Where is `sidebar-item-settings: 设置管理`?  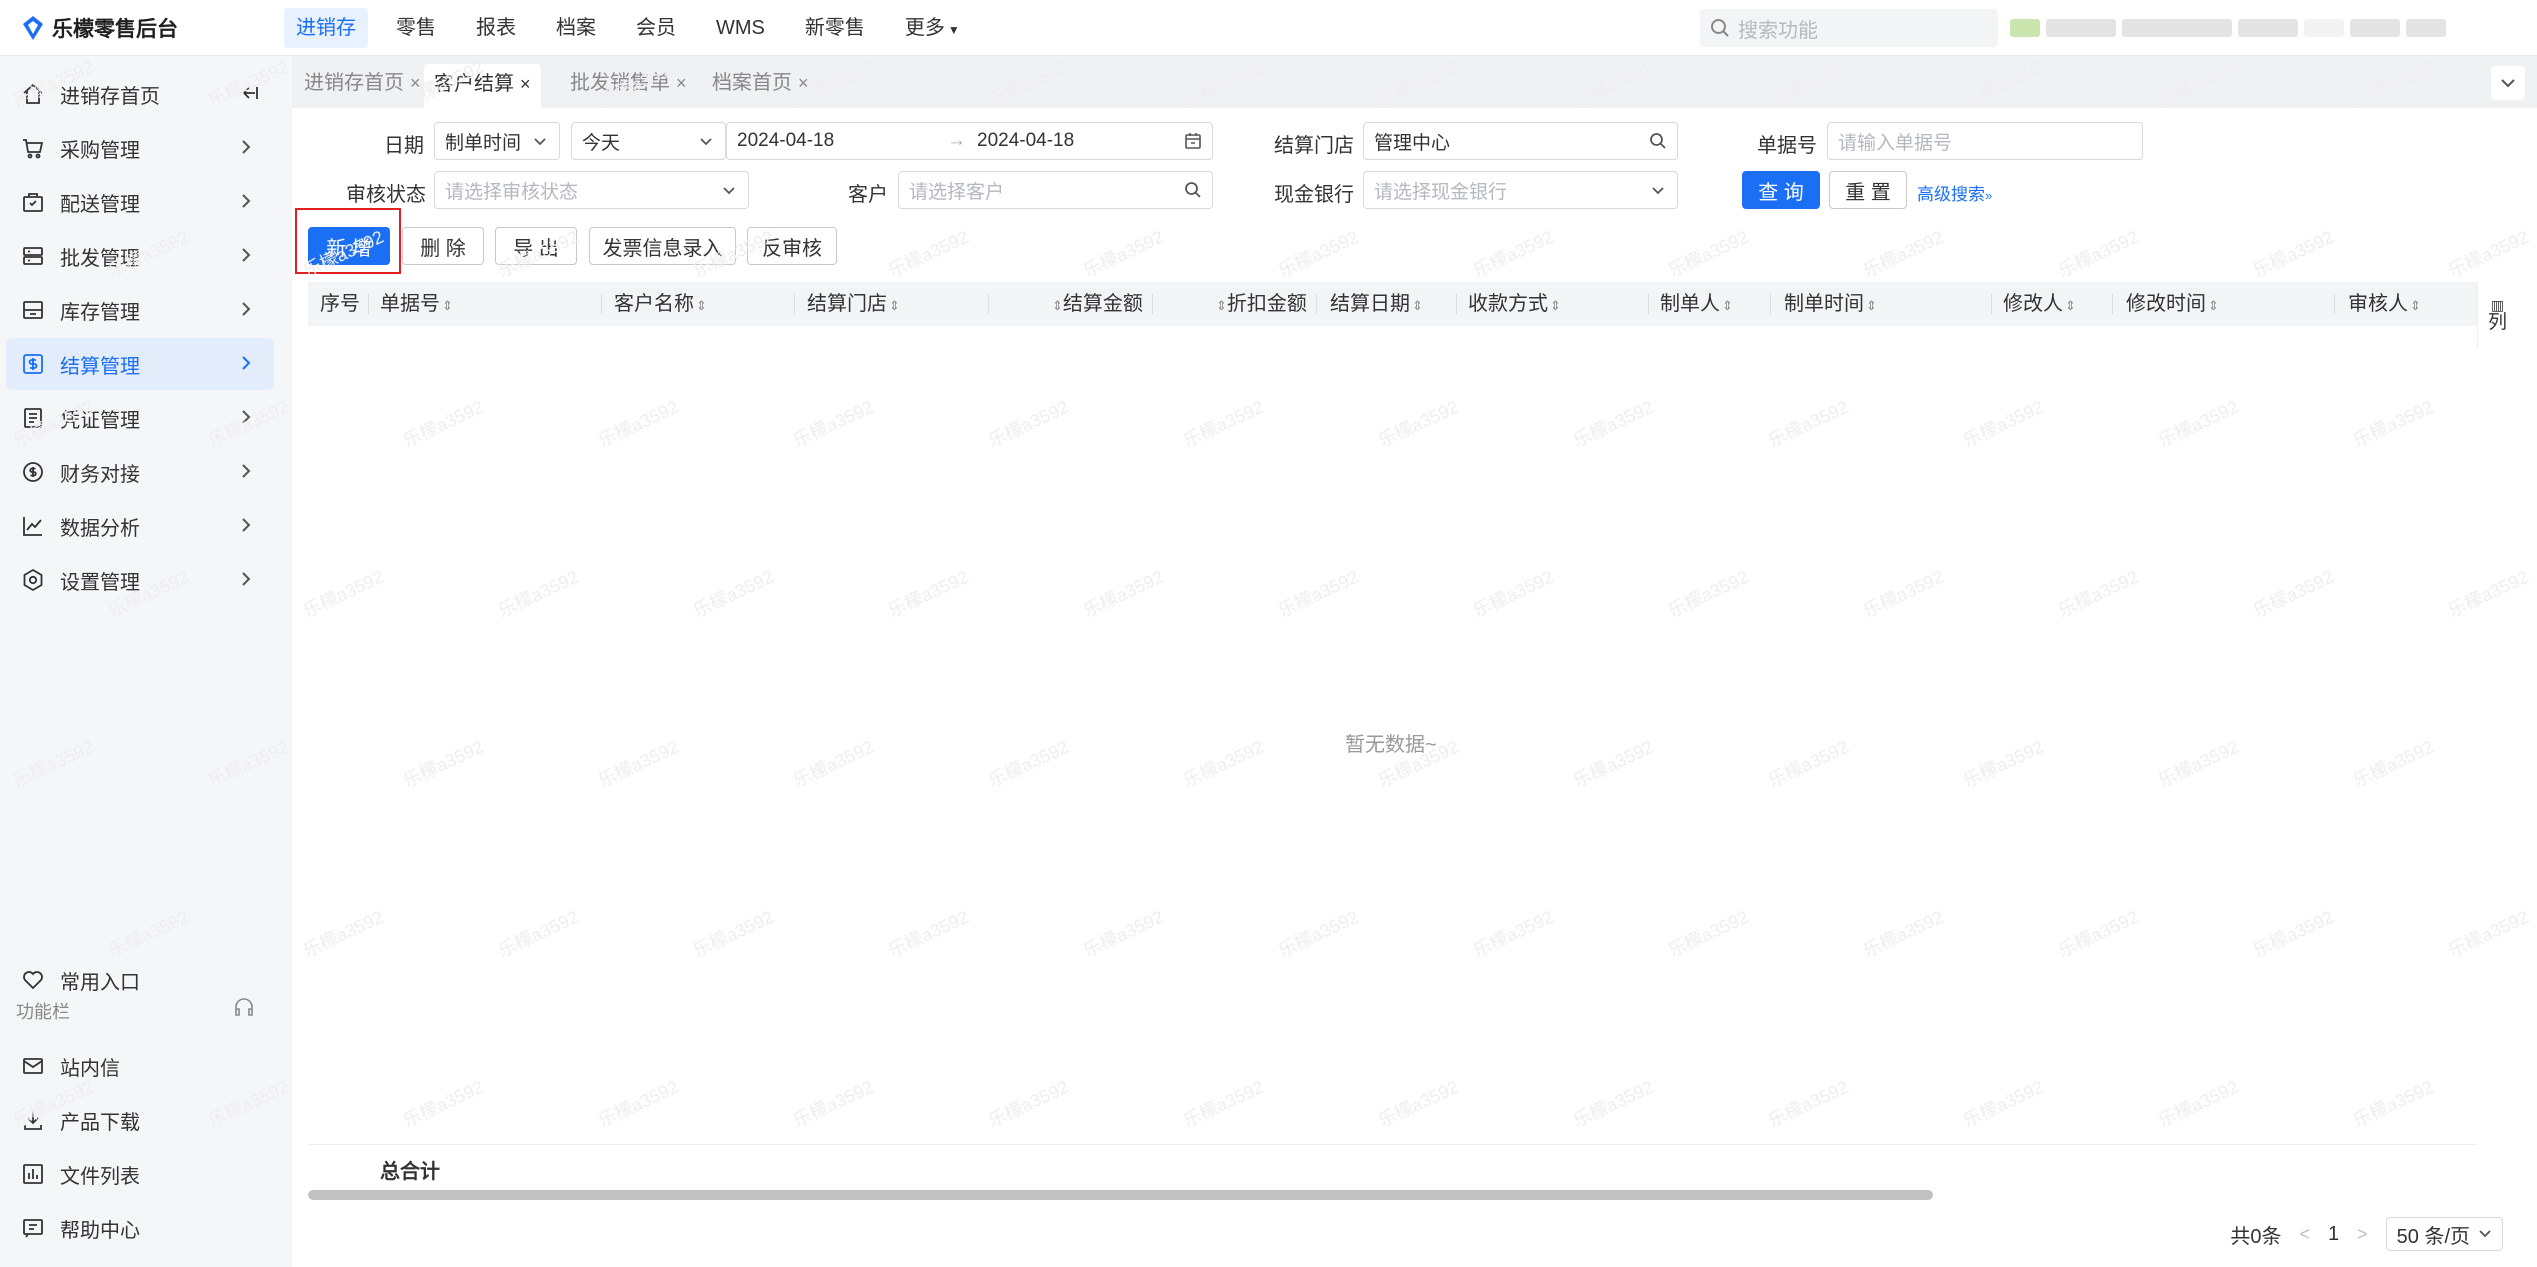
sidebar-item-settings: 设置管理 is located at coordinates (140, 580).